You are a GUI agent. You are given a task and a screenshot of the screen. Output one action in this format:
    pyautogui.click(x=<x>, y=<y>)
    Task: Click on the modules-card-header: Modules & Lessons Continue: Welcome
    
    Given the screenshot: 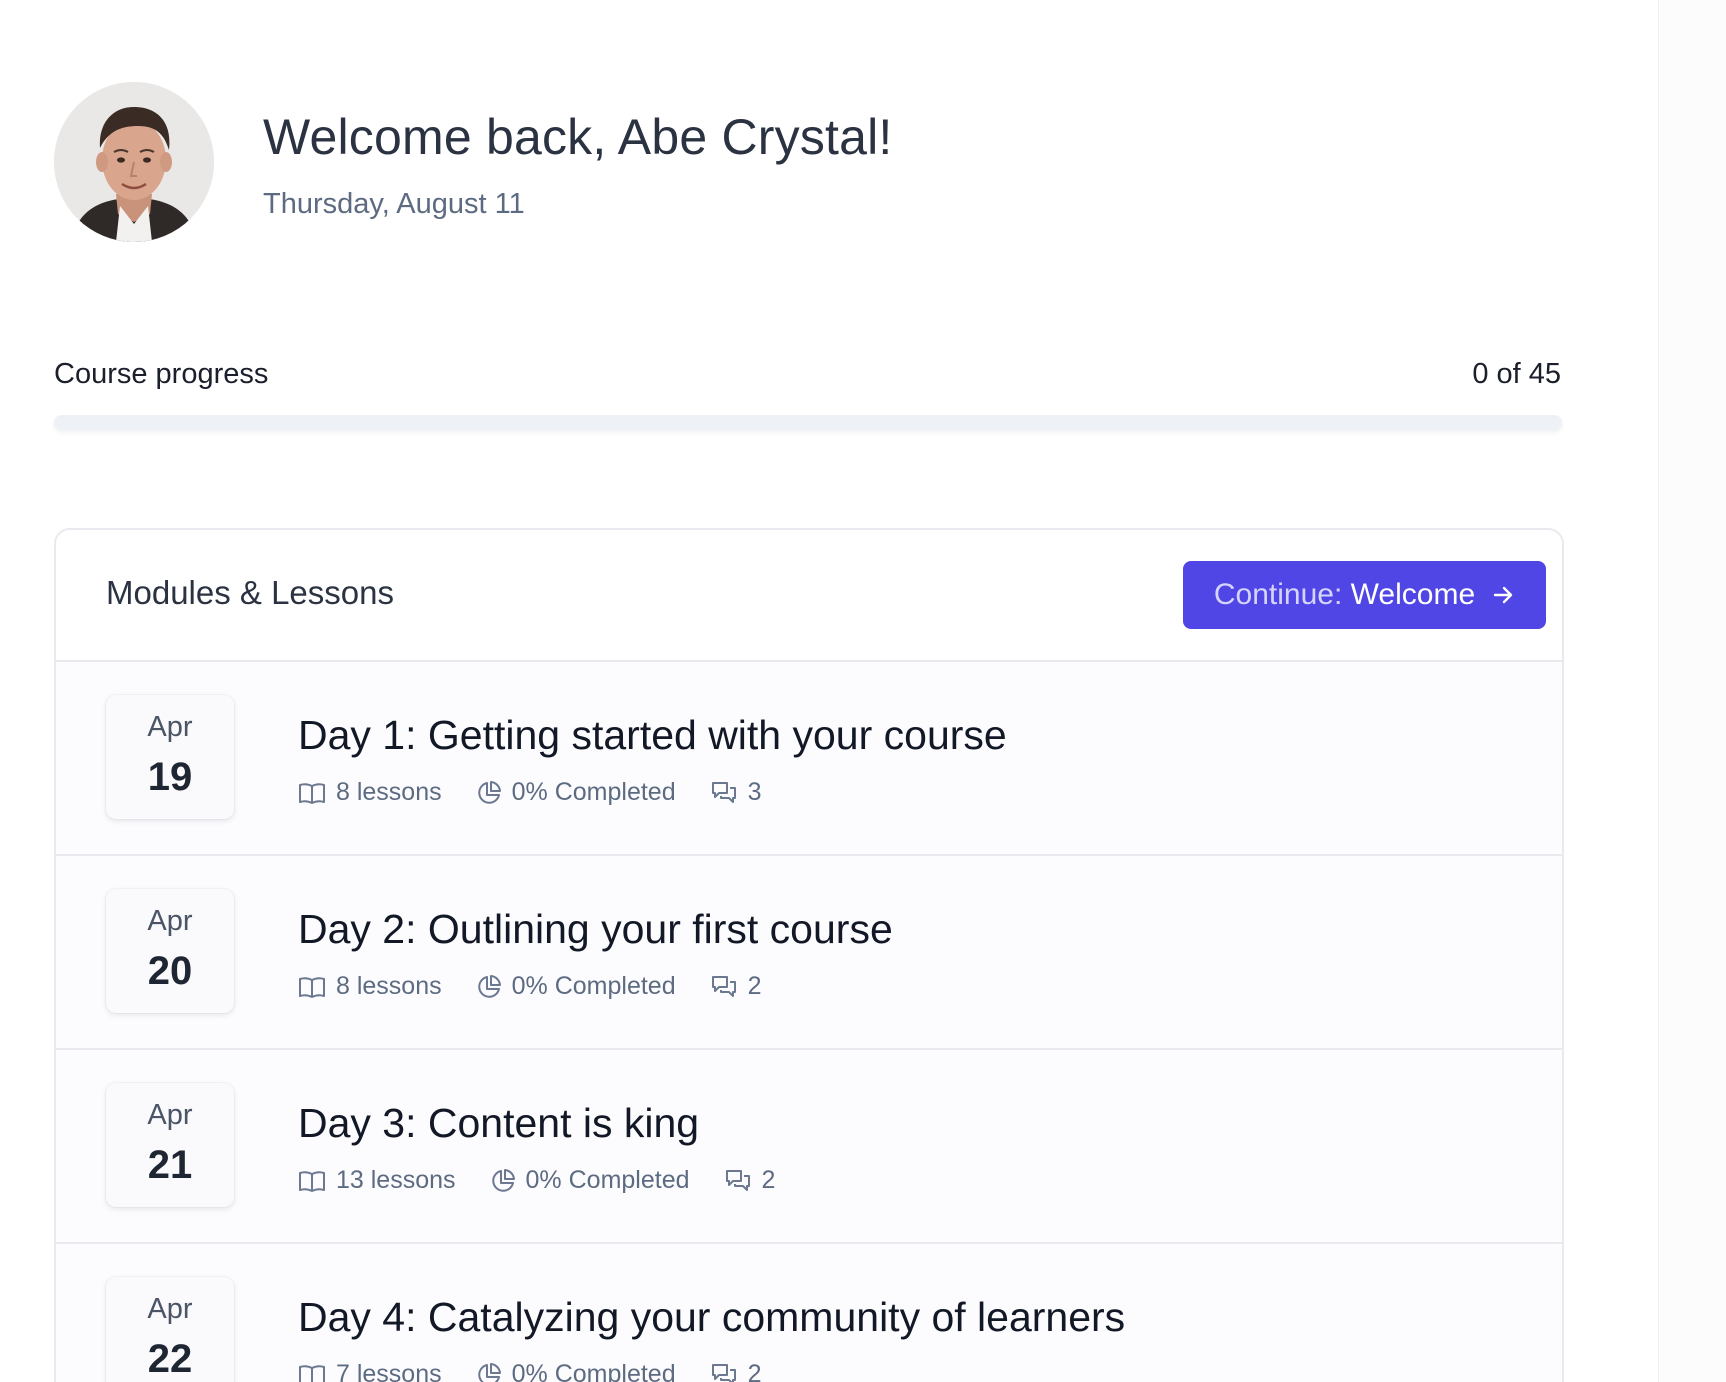 What is the action you would take?
    pyautogui.click(x=809, y=596)
    